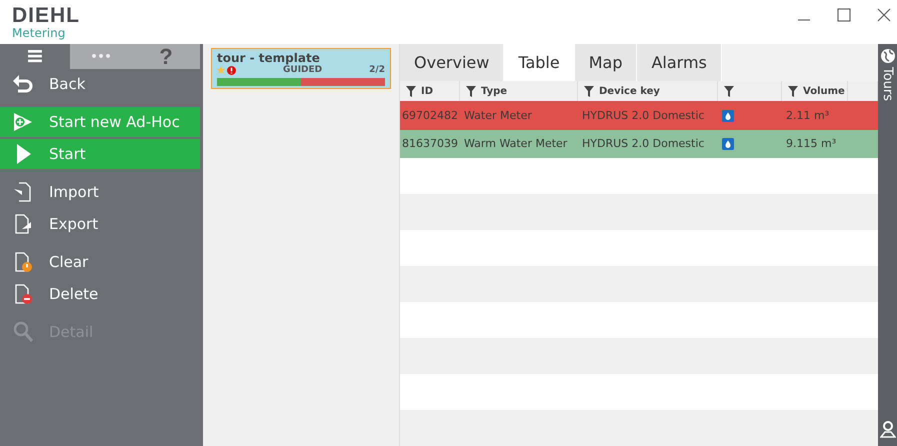 This screenshot has height=446, width=897. I want to click on tab: Alarms, so click(679, 62).